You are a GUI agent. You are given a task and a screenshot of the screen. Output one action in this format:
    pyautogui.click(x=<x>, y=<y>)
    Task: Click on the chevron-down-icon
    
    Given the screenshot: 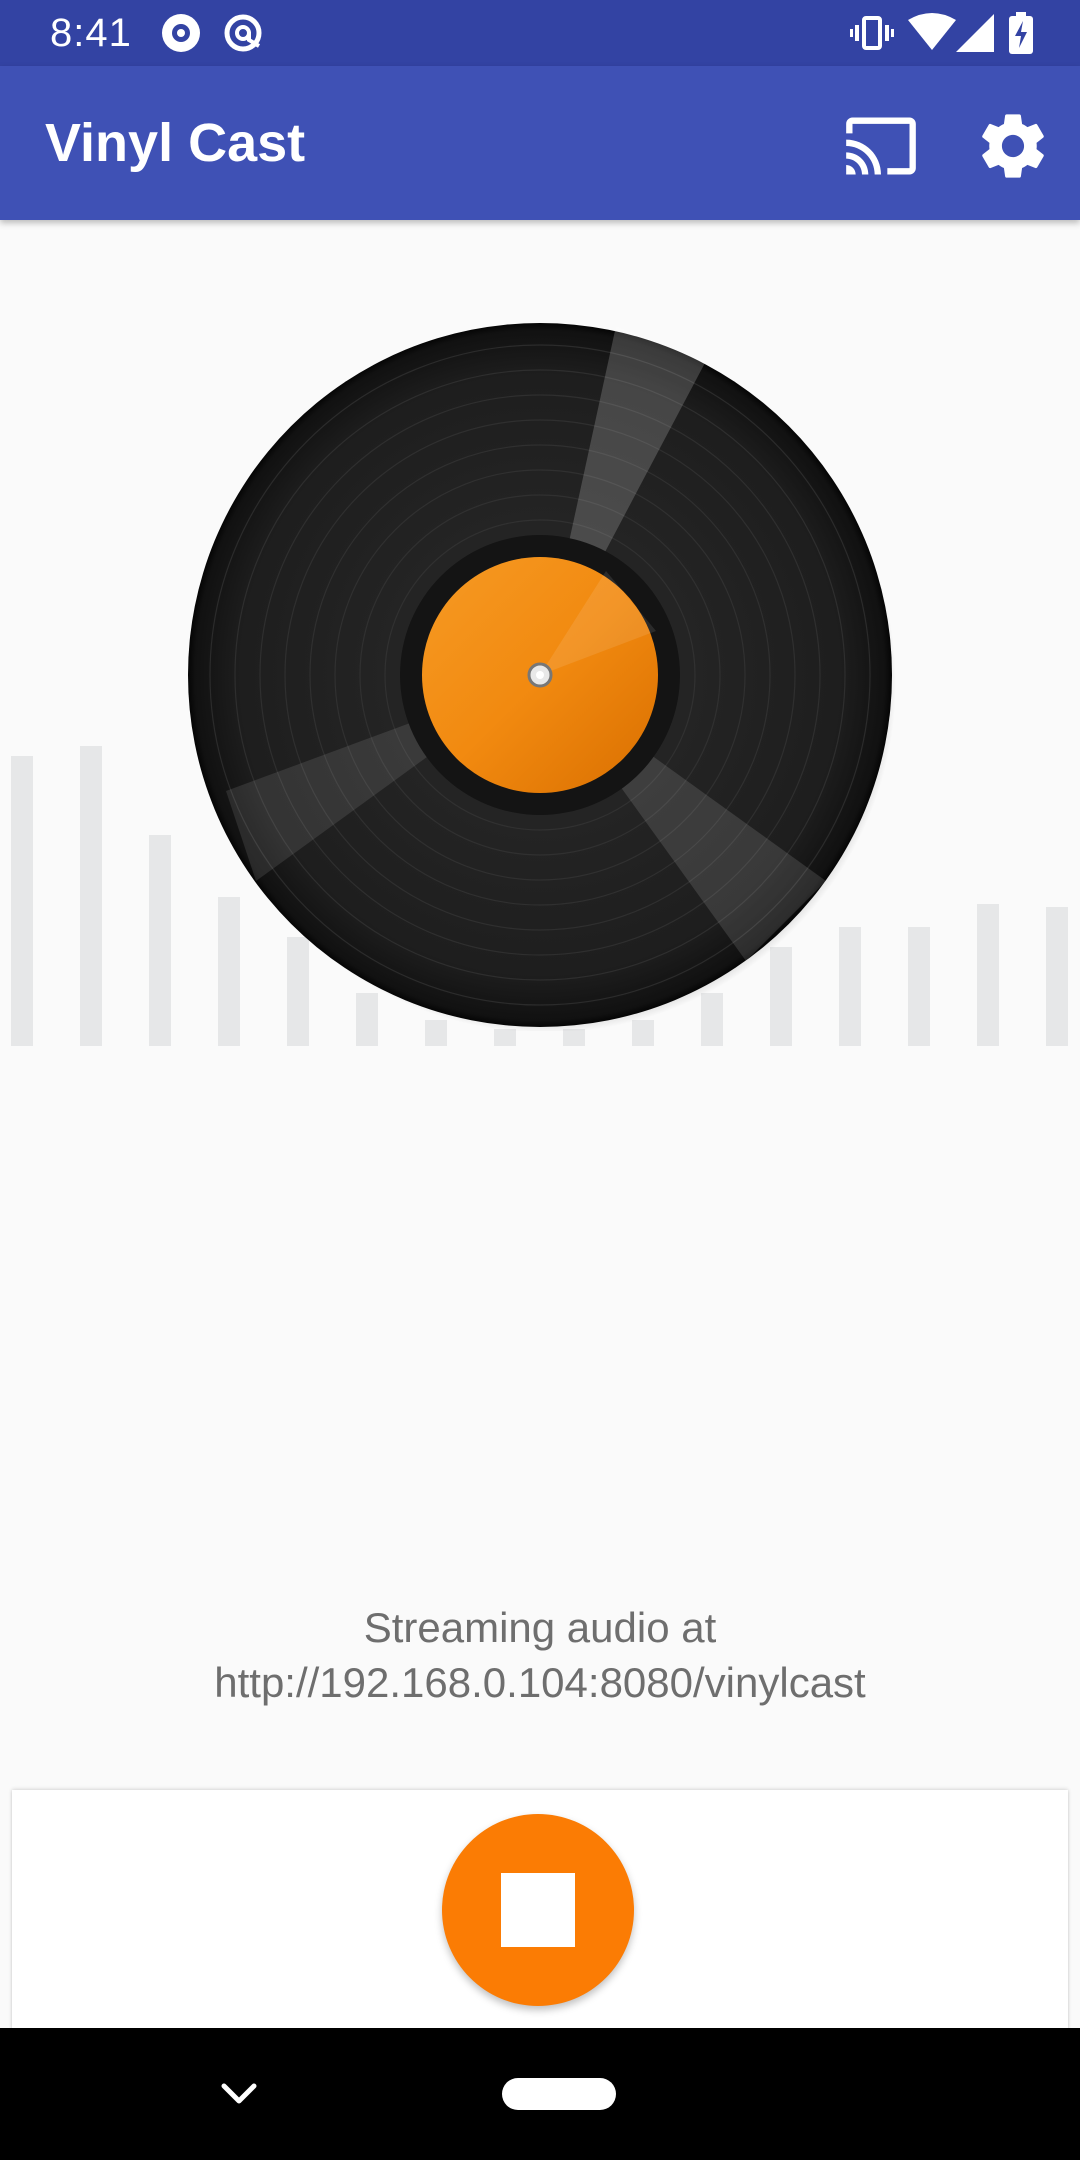 What is the action you would take?
    pyautogui.click(x=239, y=2094)
    